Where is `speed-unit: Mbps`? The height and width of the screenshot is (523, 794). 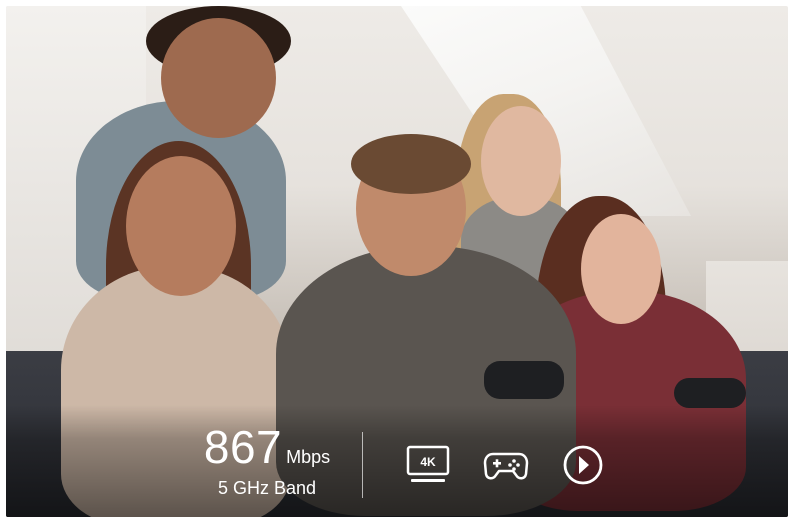
speed-unit: Mbps is located at coordinates (308, 457).